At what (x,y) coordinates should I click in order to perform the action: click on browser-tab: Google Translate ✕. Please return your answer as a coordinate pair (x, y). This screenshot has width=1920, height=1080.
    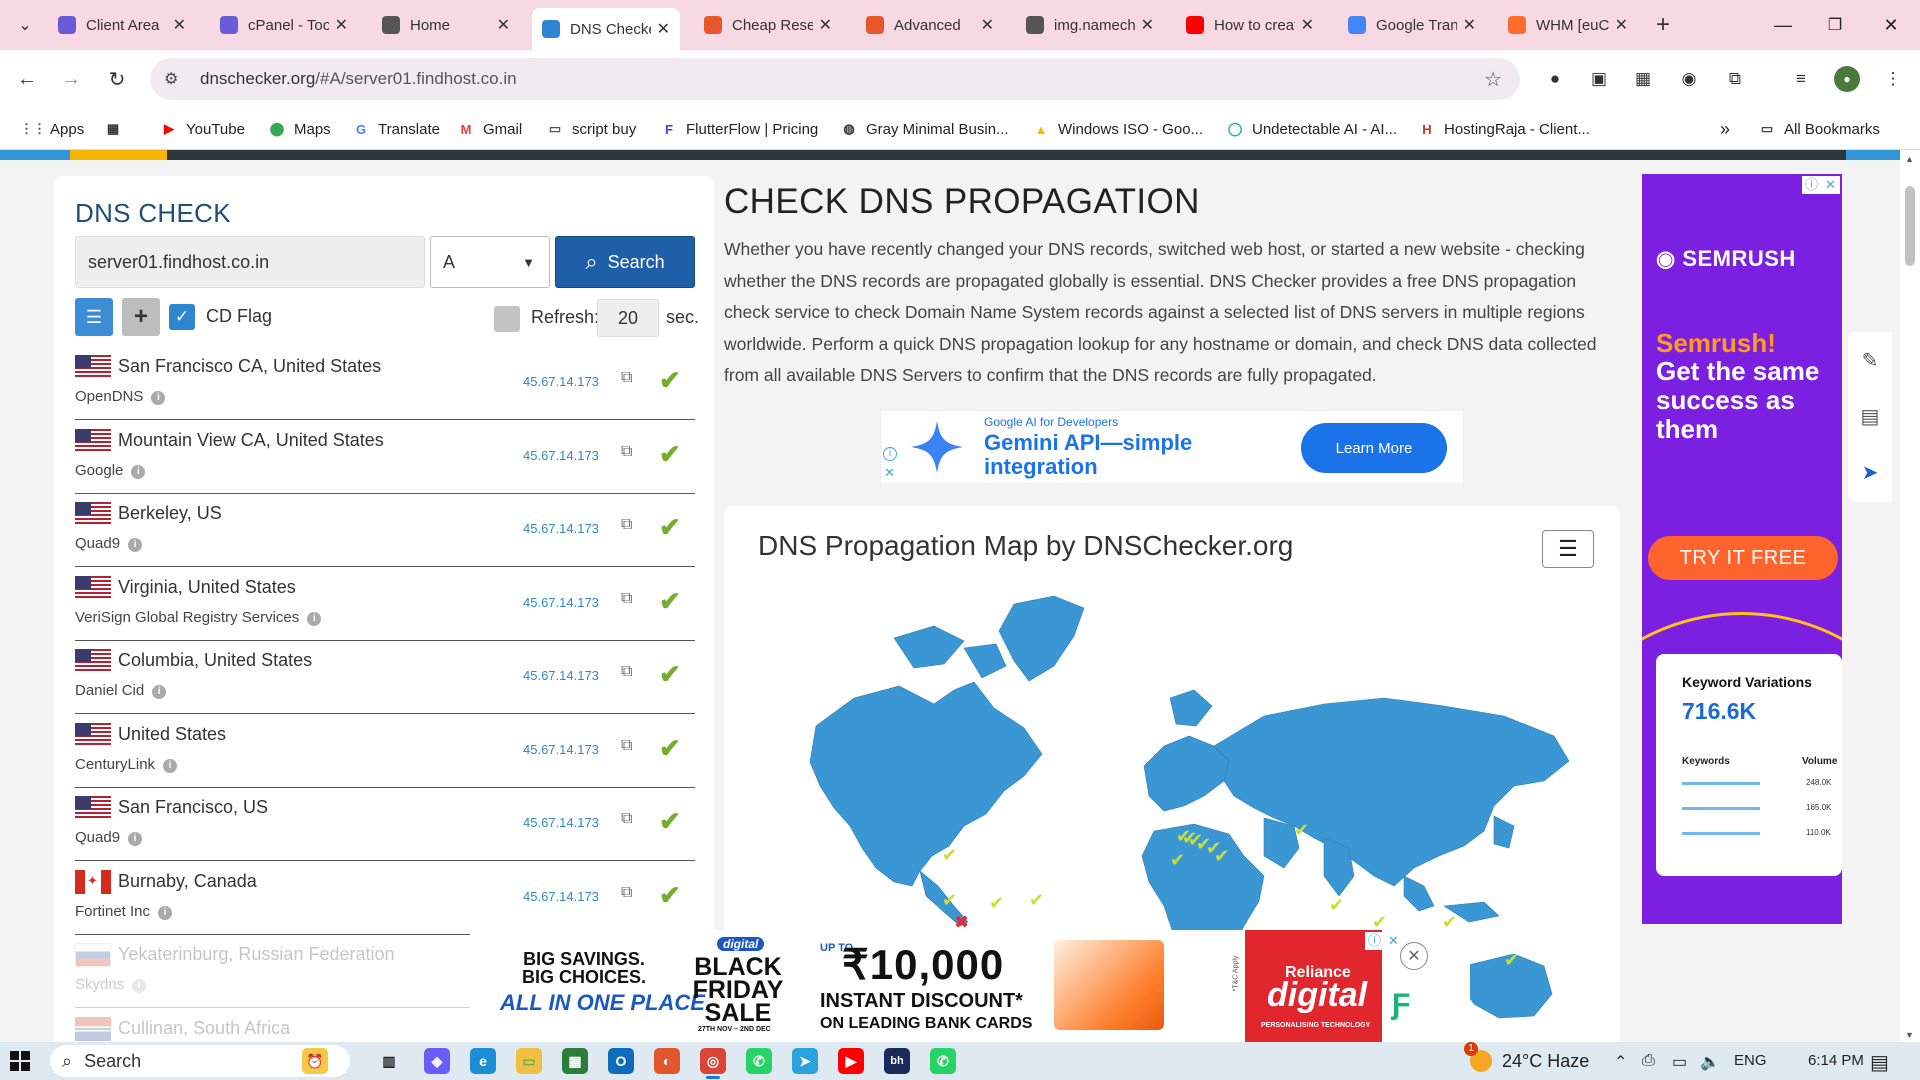
    Looking at the image, I should click on (1412, 25).